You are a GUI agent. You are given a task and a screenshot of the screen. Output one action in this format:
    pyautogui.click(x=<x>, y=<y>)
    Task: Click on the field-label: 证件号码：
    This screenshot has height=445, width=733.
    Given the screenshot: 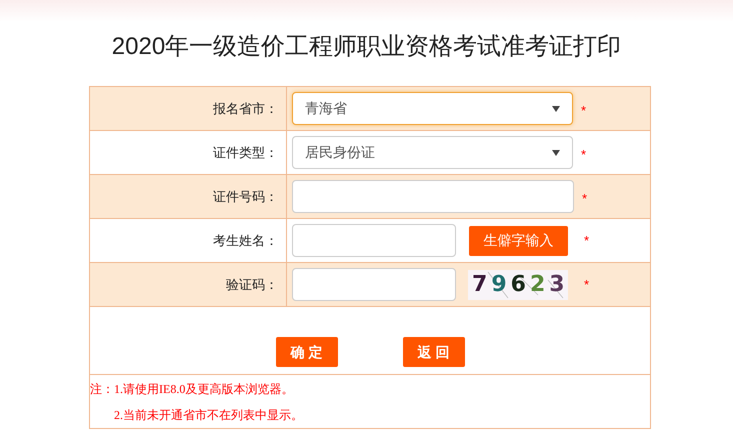 What is the action you would take?
    pyautogui.click(x=245, y=197)
    